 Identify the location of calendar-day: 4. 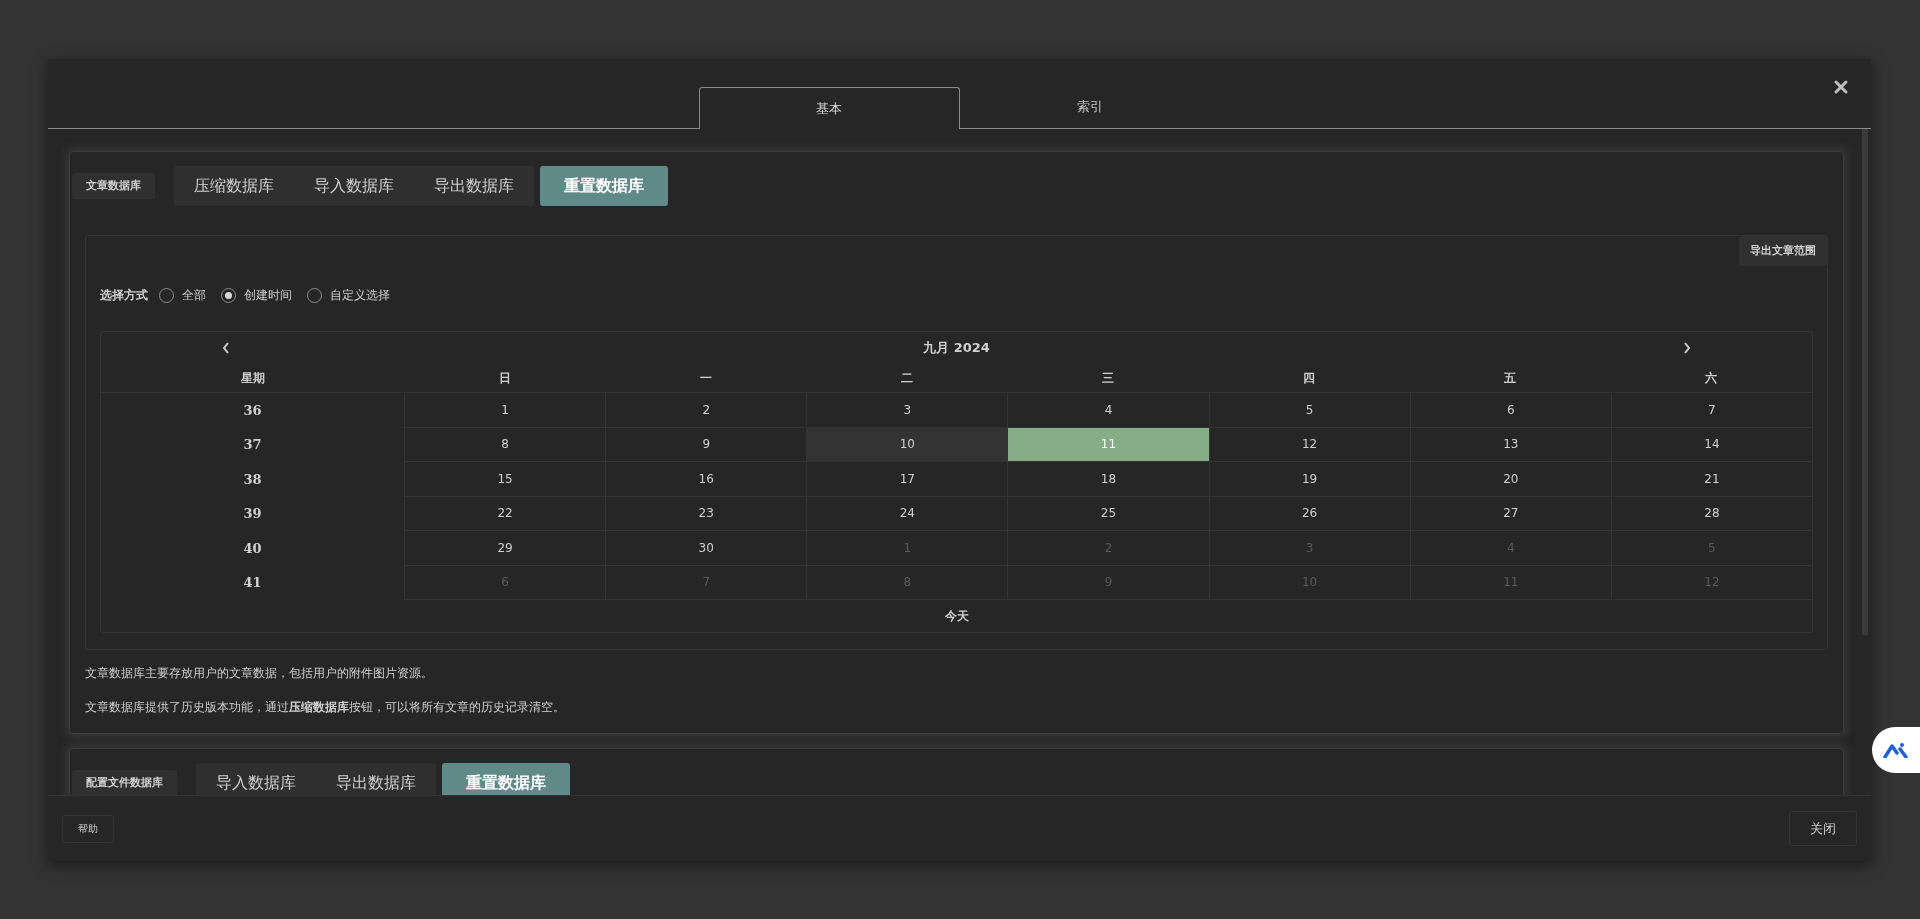
(1108, 410).